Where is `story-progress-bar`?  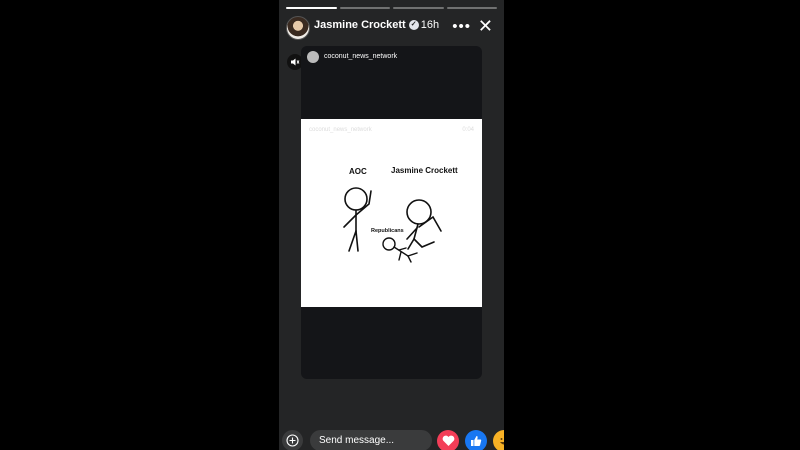
story-progress-bar is located at coordinates (391, 8).